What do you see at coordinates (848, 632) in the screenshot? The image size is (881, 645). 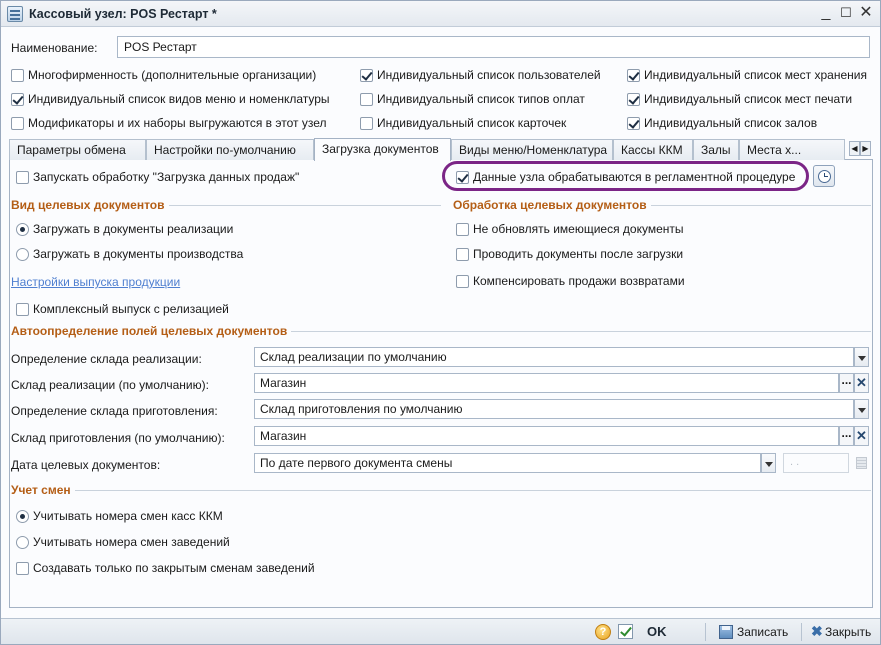 I see `close-button: Закрыть` at bounding box center [848, 632].